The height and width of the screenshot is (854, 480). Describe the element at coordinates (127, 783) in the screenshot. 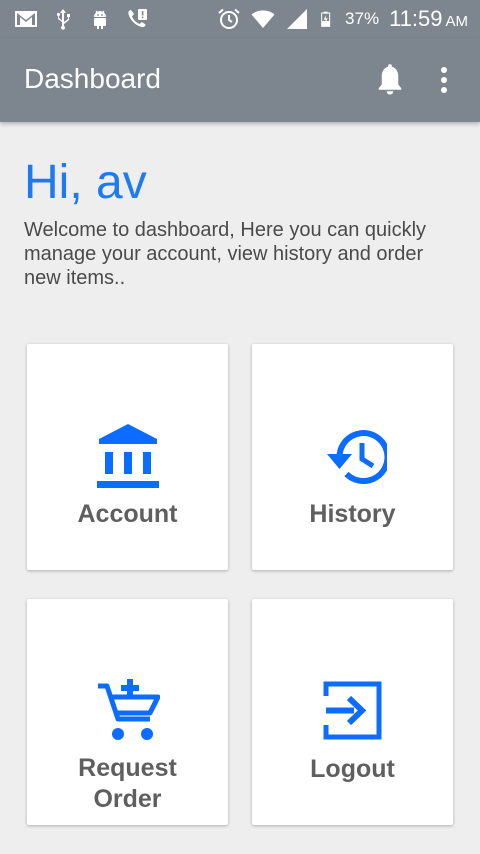

I see `tile-label-request-order: Request Order` at that location.